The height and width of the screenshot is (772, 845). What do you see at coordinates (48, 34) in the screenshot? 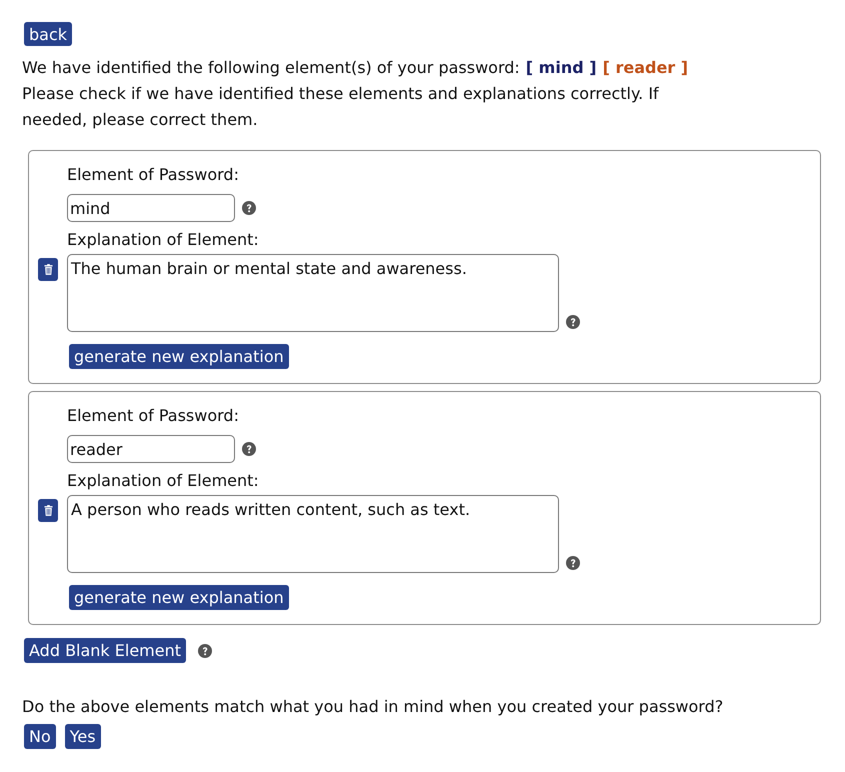
I see `back-button: back` at bounding box center [48, 34].